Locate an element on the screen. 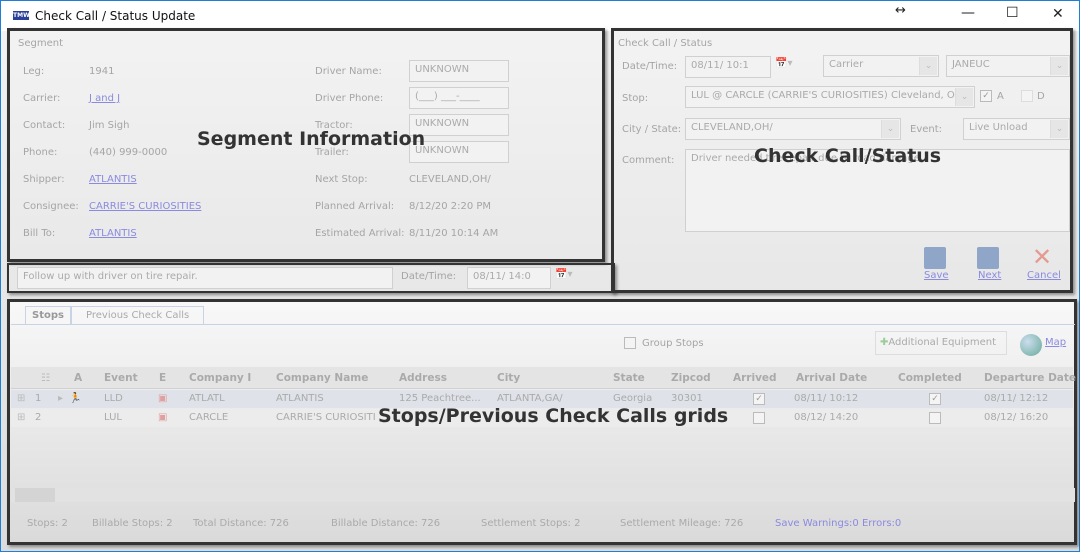 The image size is (1080, 552). globe-icon is located at coordinates (1031, 345).